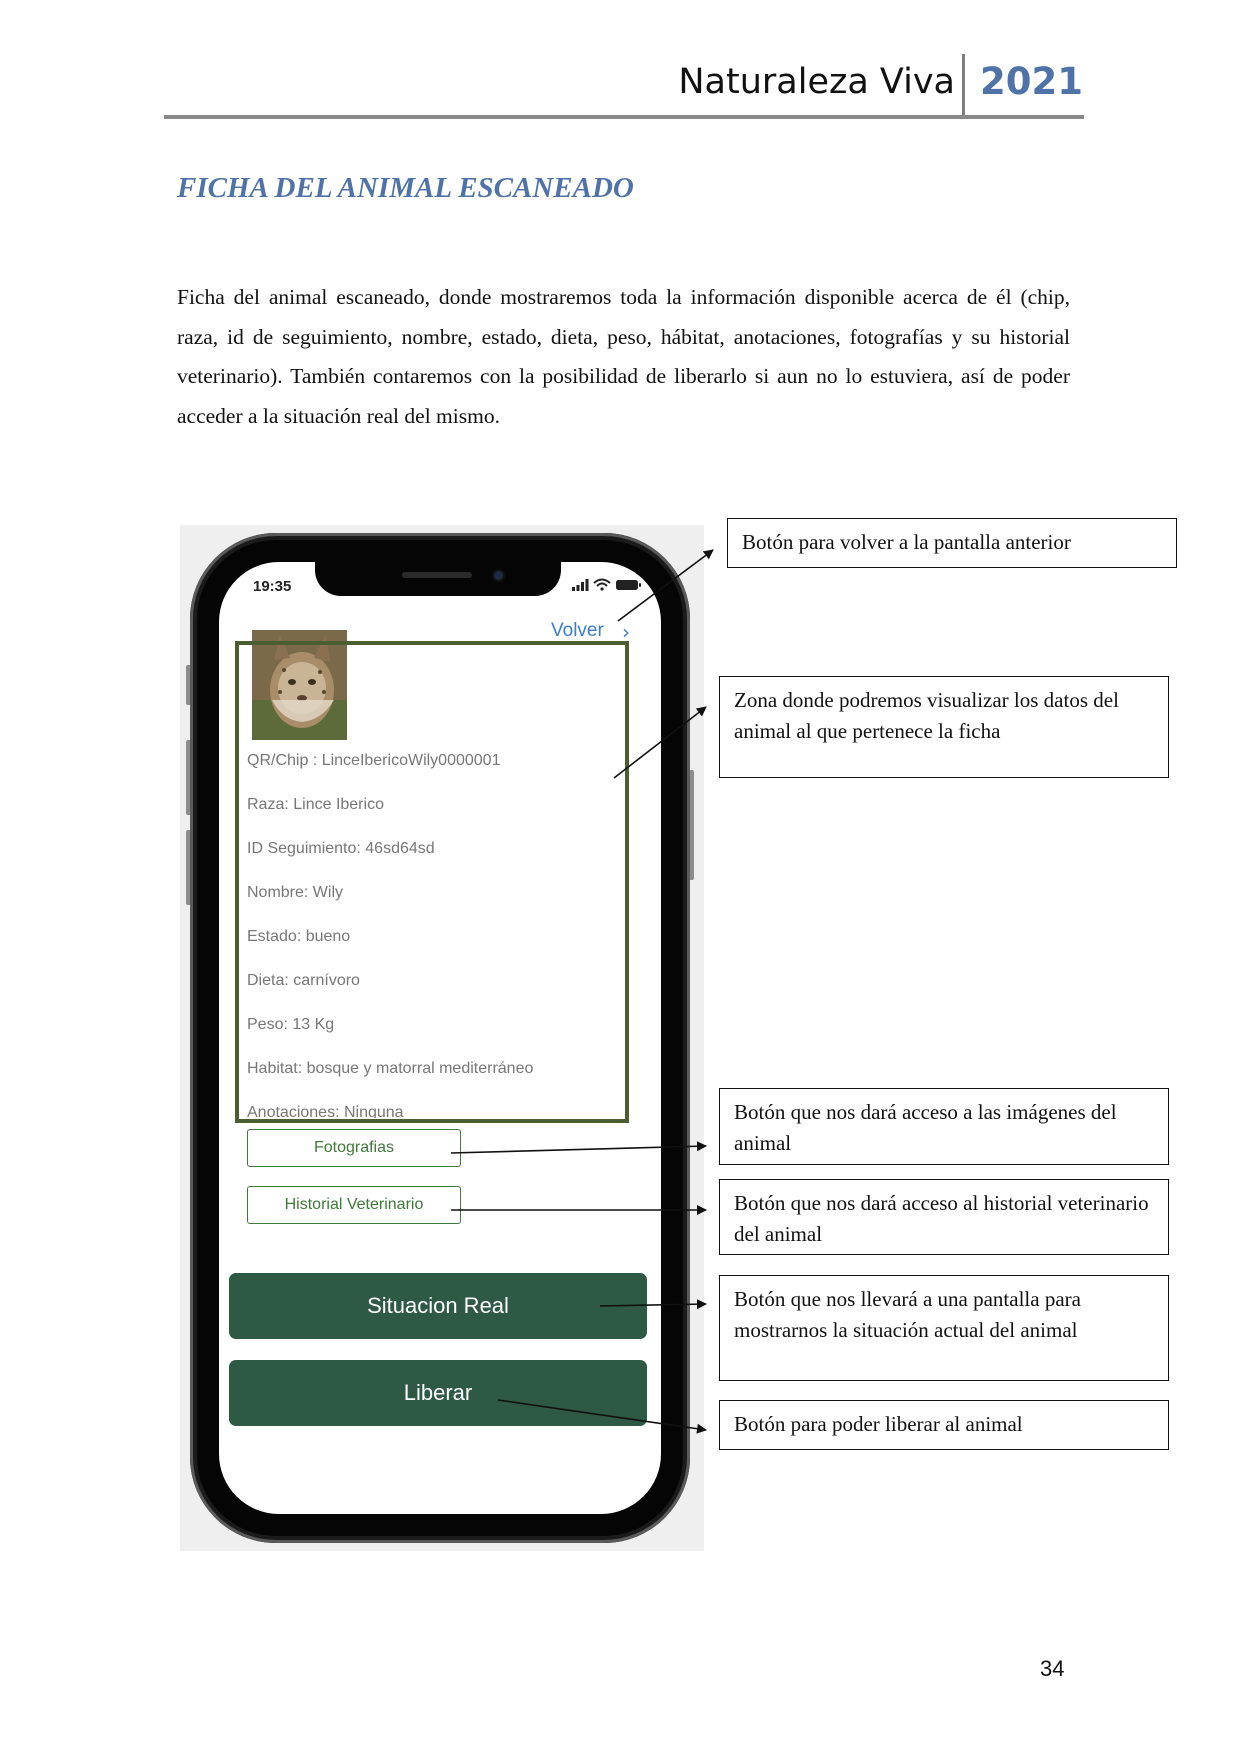 Image resolution: width=1241 pixels, height=1754 pixels. Describe the element at coordinates (816, 82) in the screenshot. I see `document-header-title: Naturaleza Viva` at that location.